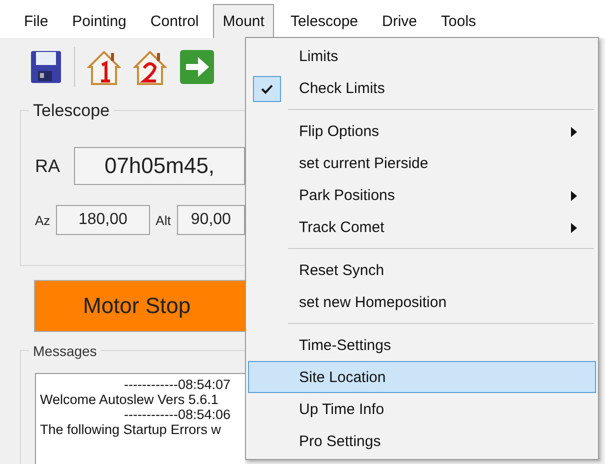  I want to click on menu-title: Pointing, so click(99, 21).